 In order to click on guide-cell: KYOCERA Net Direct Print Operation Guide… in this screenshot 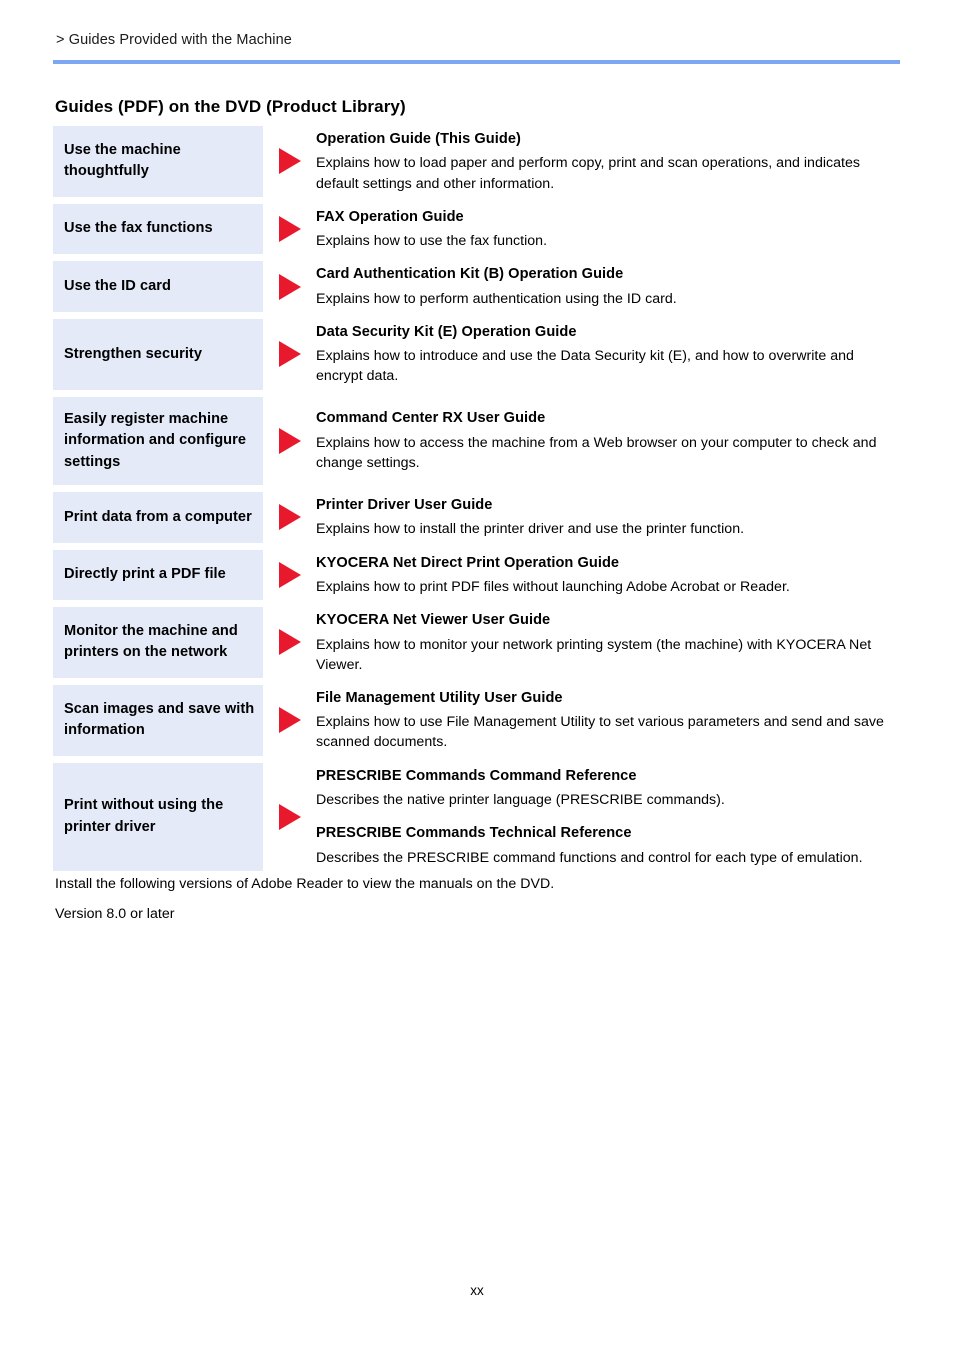, I will do `click(609, 575)`.